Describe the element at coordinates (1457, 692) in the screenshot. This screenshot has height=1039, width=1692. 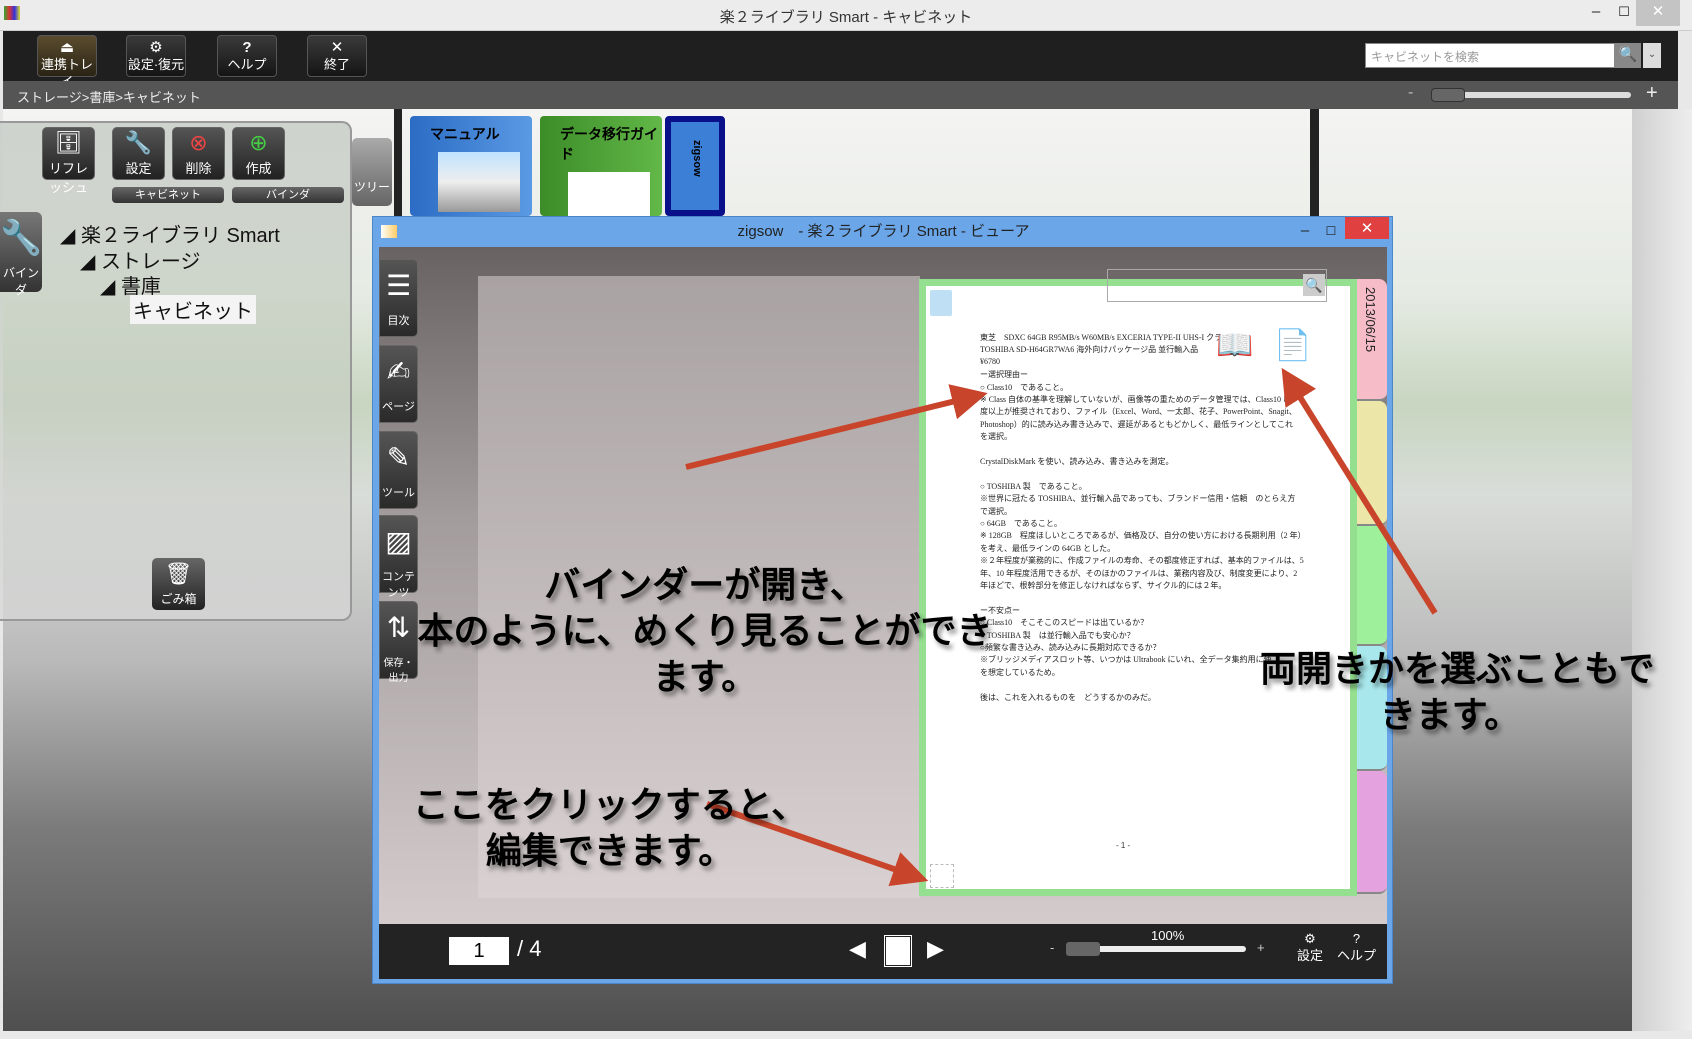
I see `annotation-spread-choice: 両開きかを選ぶこともで きます。` at that location.